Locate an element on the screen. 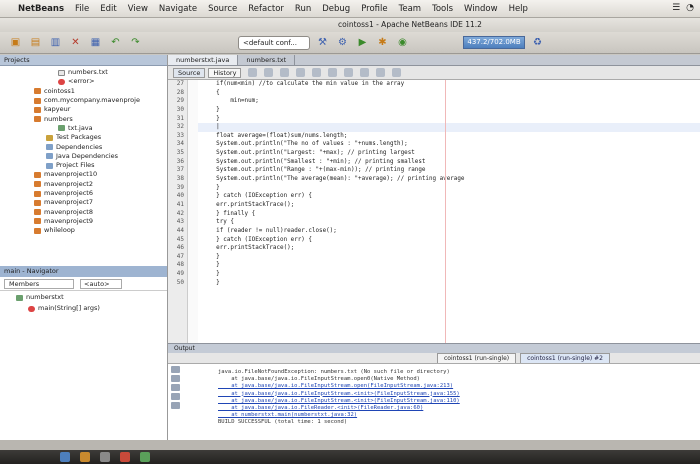 This screenshot has height=464, width=700. menu-app-name: NetBeans is located at coordinates (41, 9).